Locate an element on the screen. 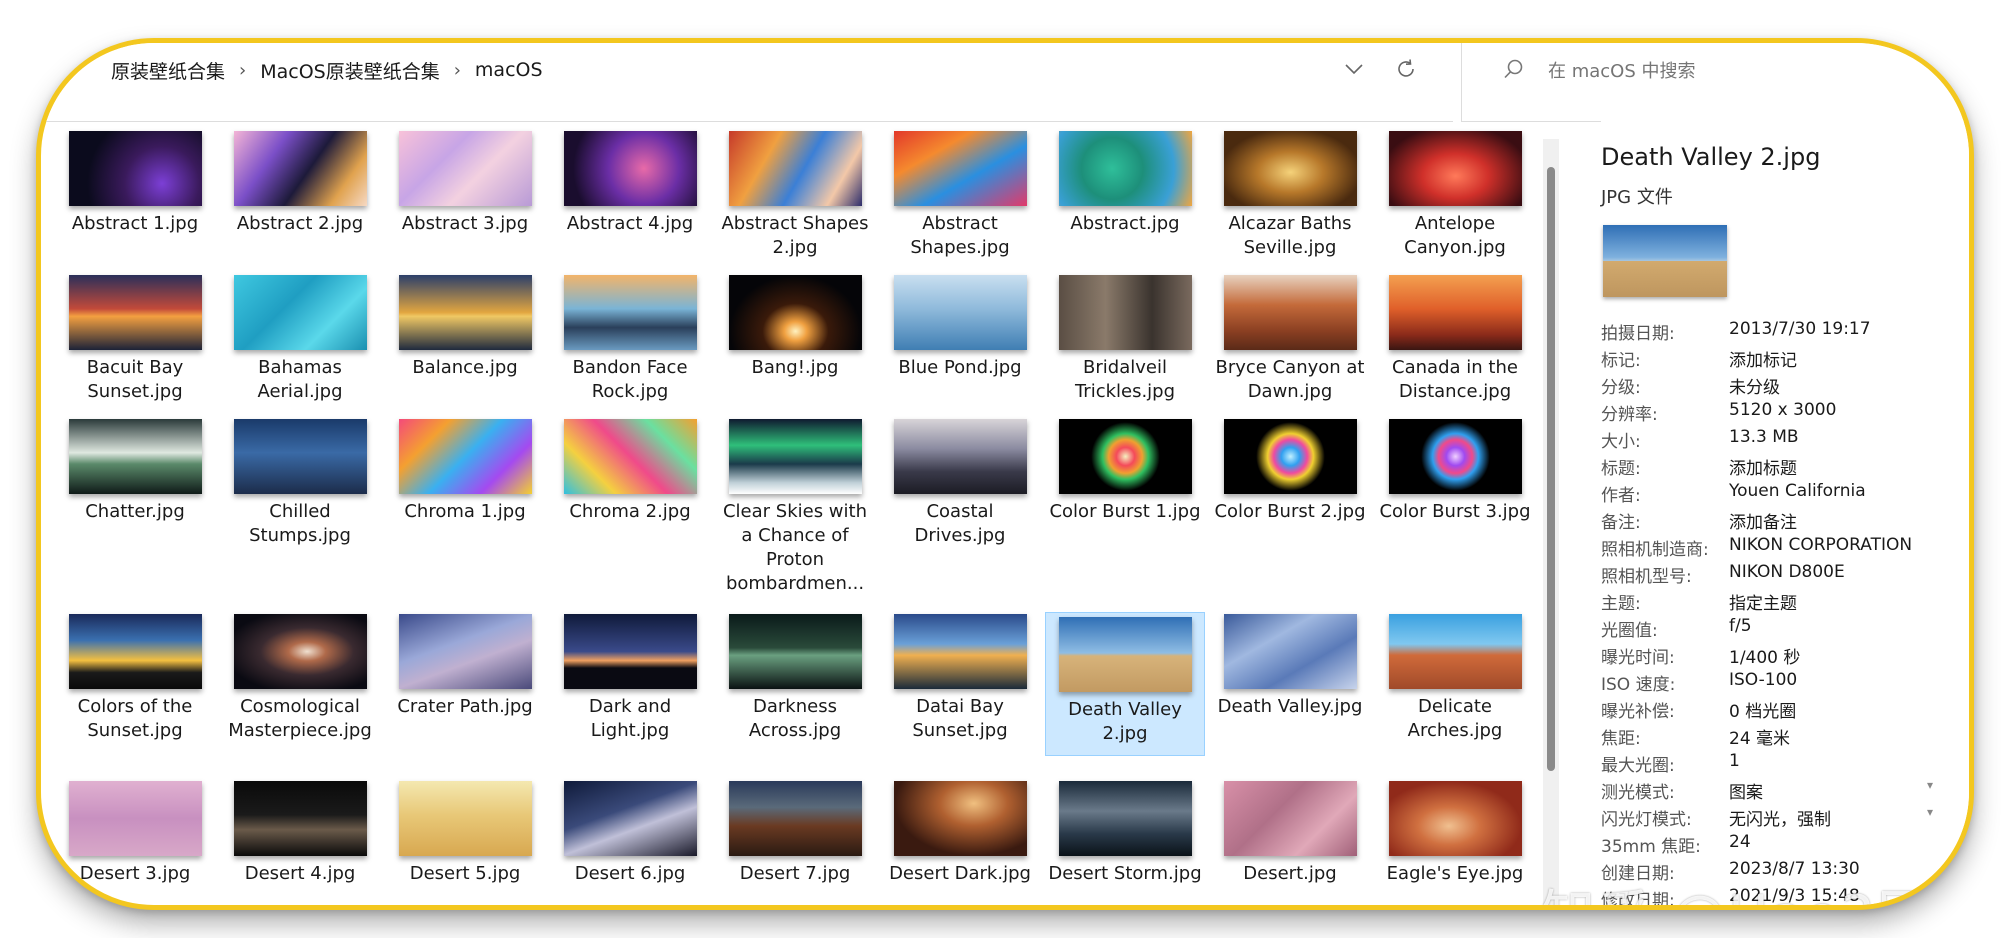 The width and height of the screenshot is (2002, 938). file-item: Chroma 2.jpg is located at coordinates (630, 516).